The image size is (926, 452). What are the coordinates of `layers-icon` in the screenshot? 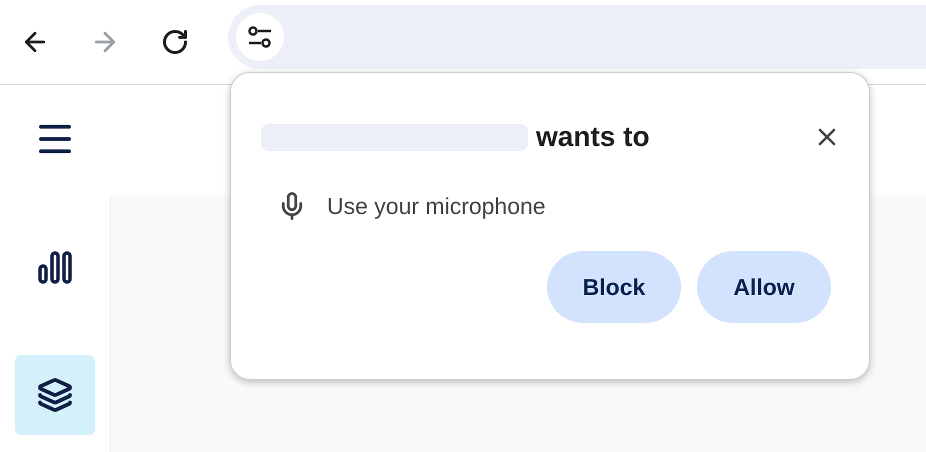 It's located at (55, 395).